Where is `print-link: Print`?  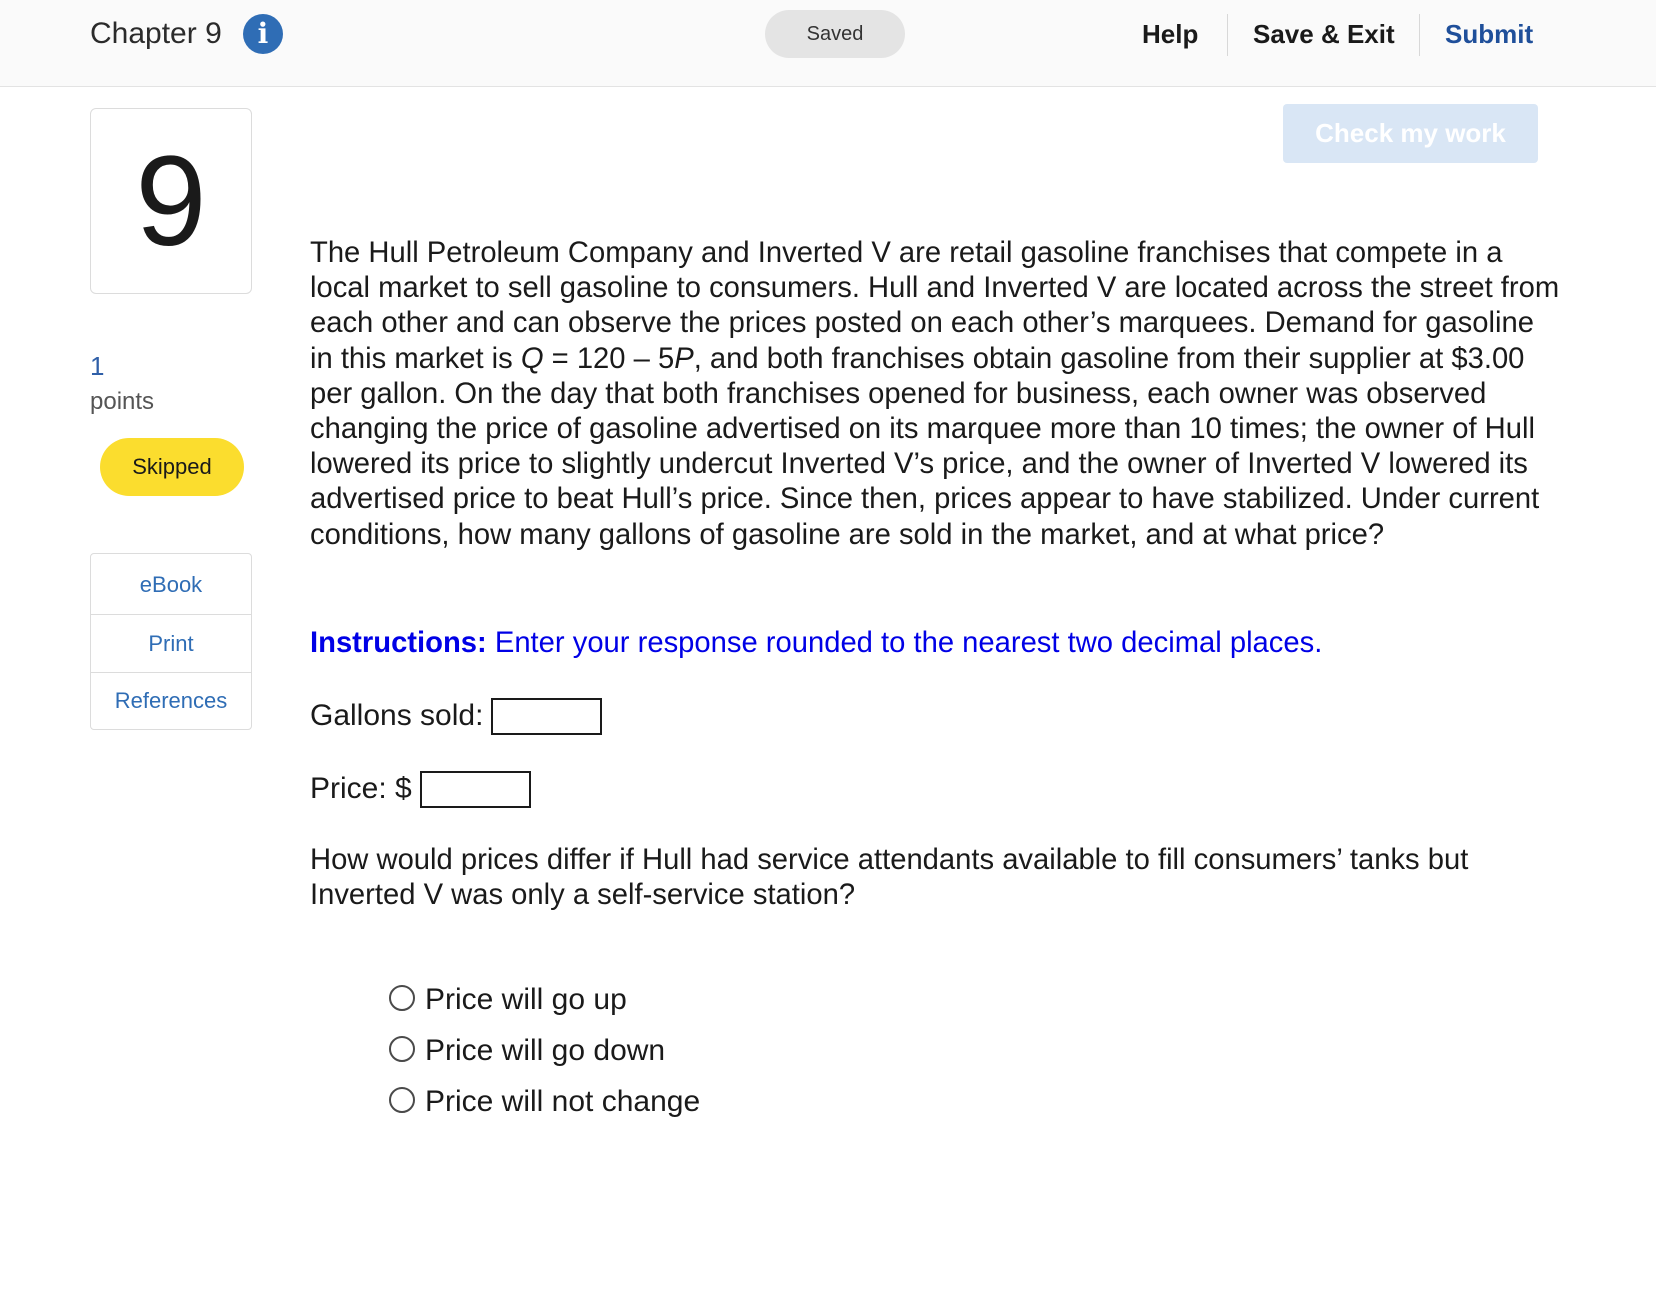 print-link: Print is located at coordinates (171, 644).